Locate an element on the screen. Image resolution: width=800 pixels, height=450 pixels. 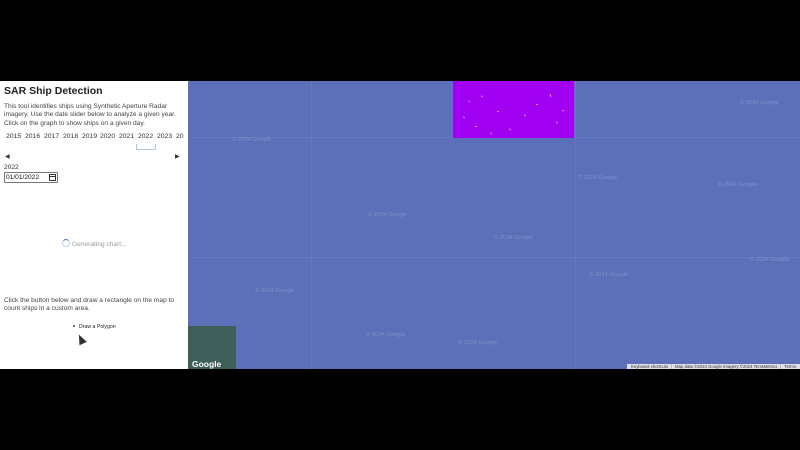
draw-polygon-button: Draw a Polygon is located at coordinates (94, 327).